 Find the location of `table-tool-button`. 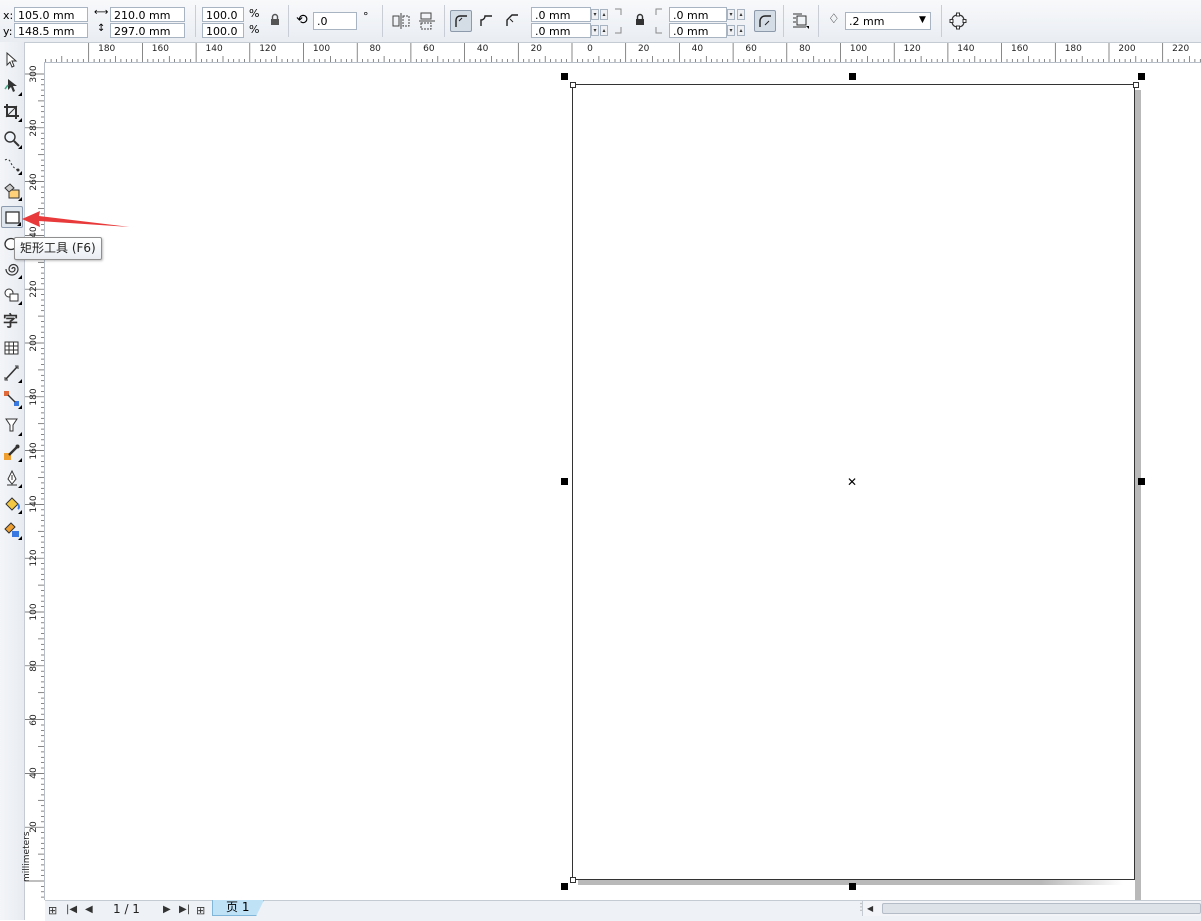

table-tool-button is located at coordinates (12, 348).